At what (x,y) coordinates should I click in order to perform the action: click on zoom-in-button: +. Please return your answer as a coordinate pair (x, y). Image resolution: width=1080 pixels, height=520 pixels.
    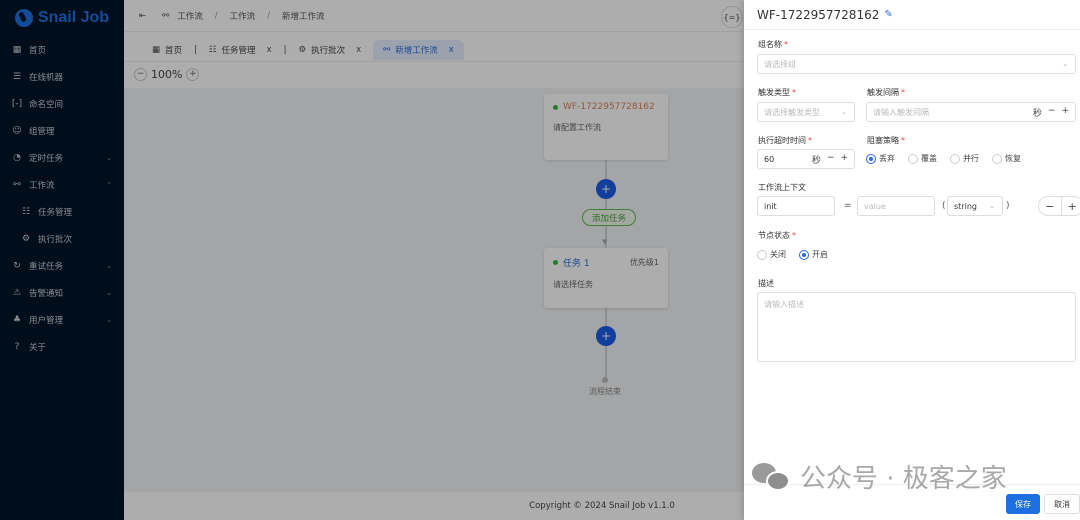
    Looking at the image, I should click on (193, 74).